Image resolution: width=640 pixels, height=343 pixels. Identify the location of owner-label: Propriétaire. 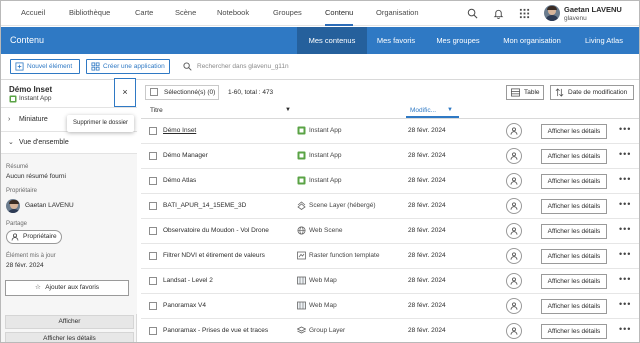
(22, 191).